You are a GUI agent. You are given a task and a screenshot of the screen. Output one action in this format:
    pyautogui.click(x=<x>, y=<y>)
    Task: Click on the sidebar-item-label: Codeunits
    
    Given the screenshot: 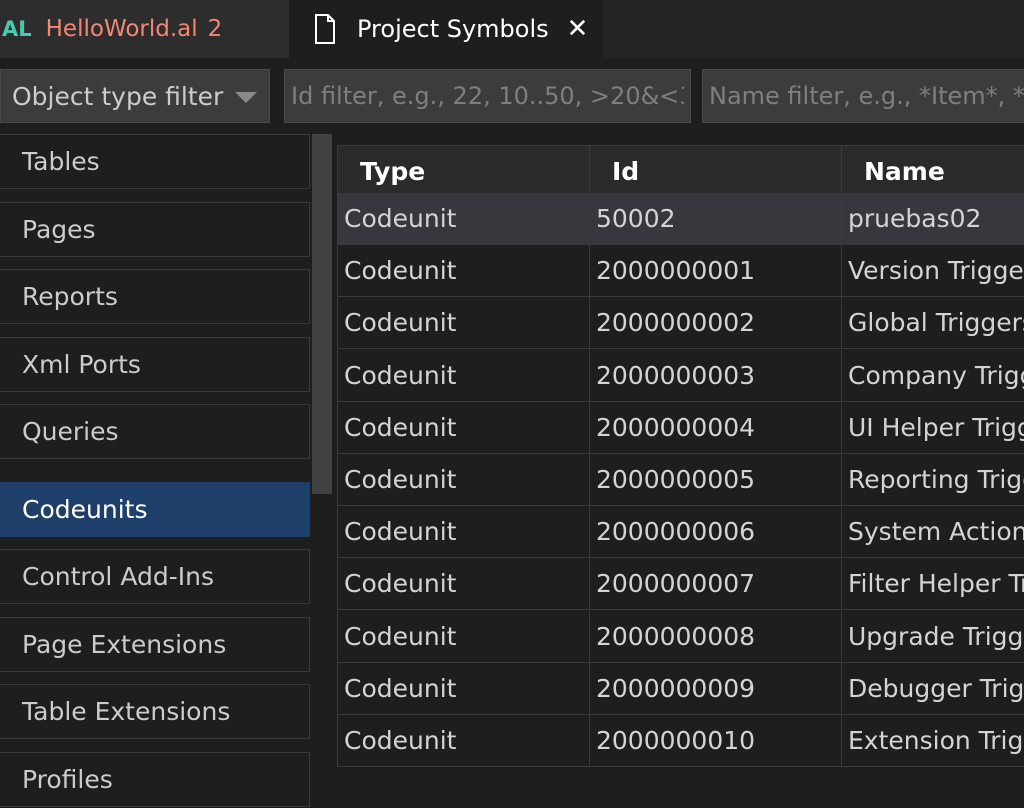 What is the action you would take?
    pyautogui.click(x=85, y=509)
    